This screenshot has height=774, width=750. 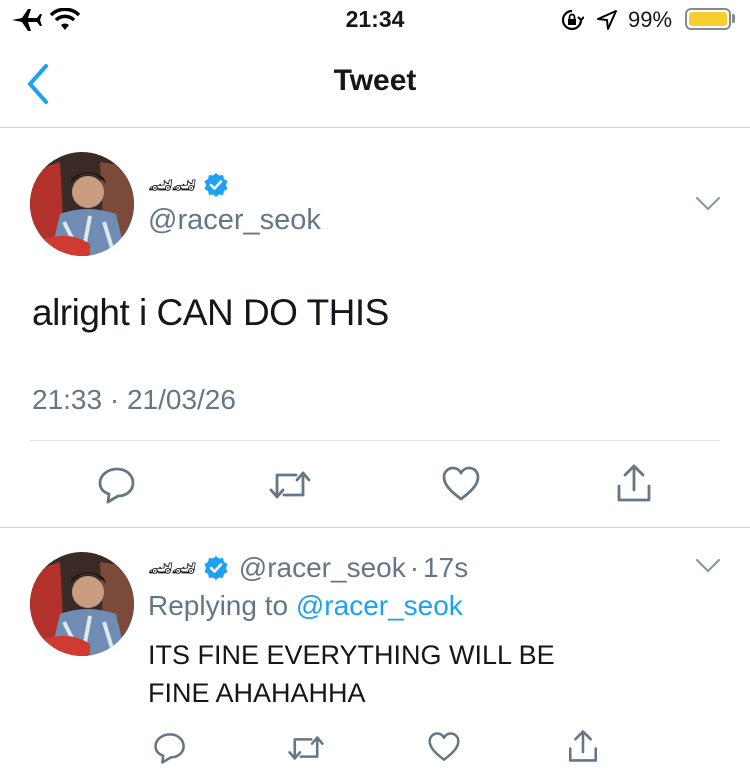 I want to click on tweet-timestamp: 21:33 · 21/03/26, so click(x=134, y=400).